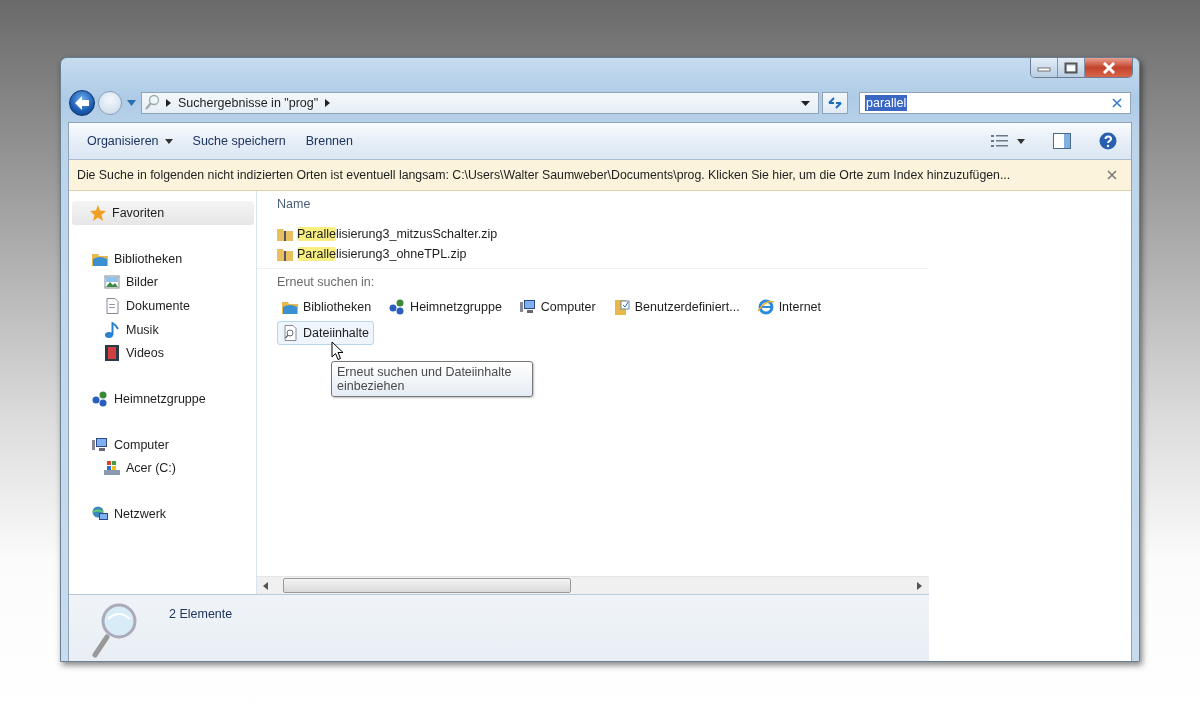  What do you see at coordinates (112, 468) in the screenshot?
I see `drive-icon` at bounding box center [112, 468].